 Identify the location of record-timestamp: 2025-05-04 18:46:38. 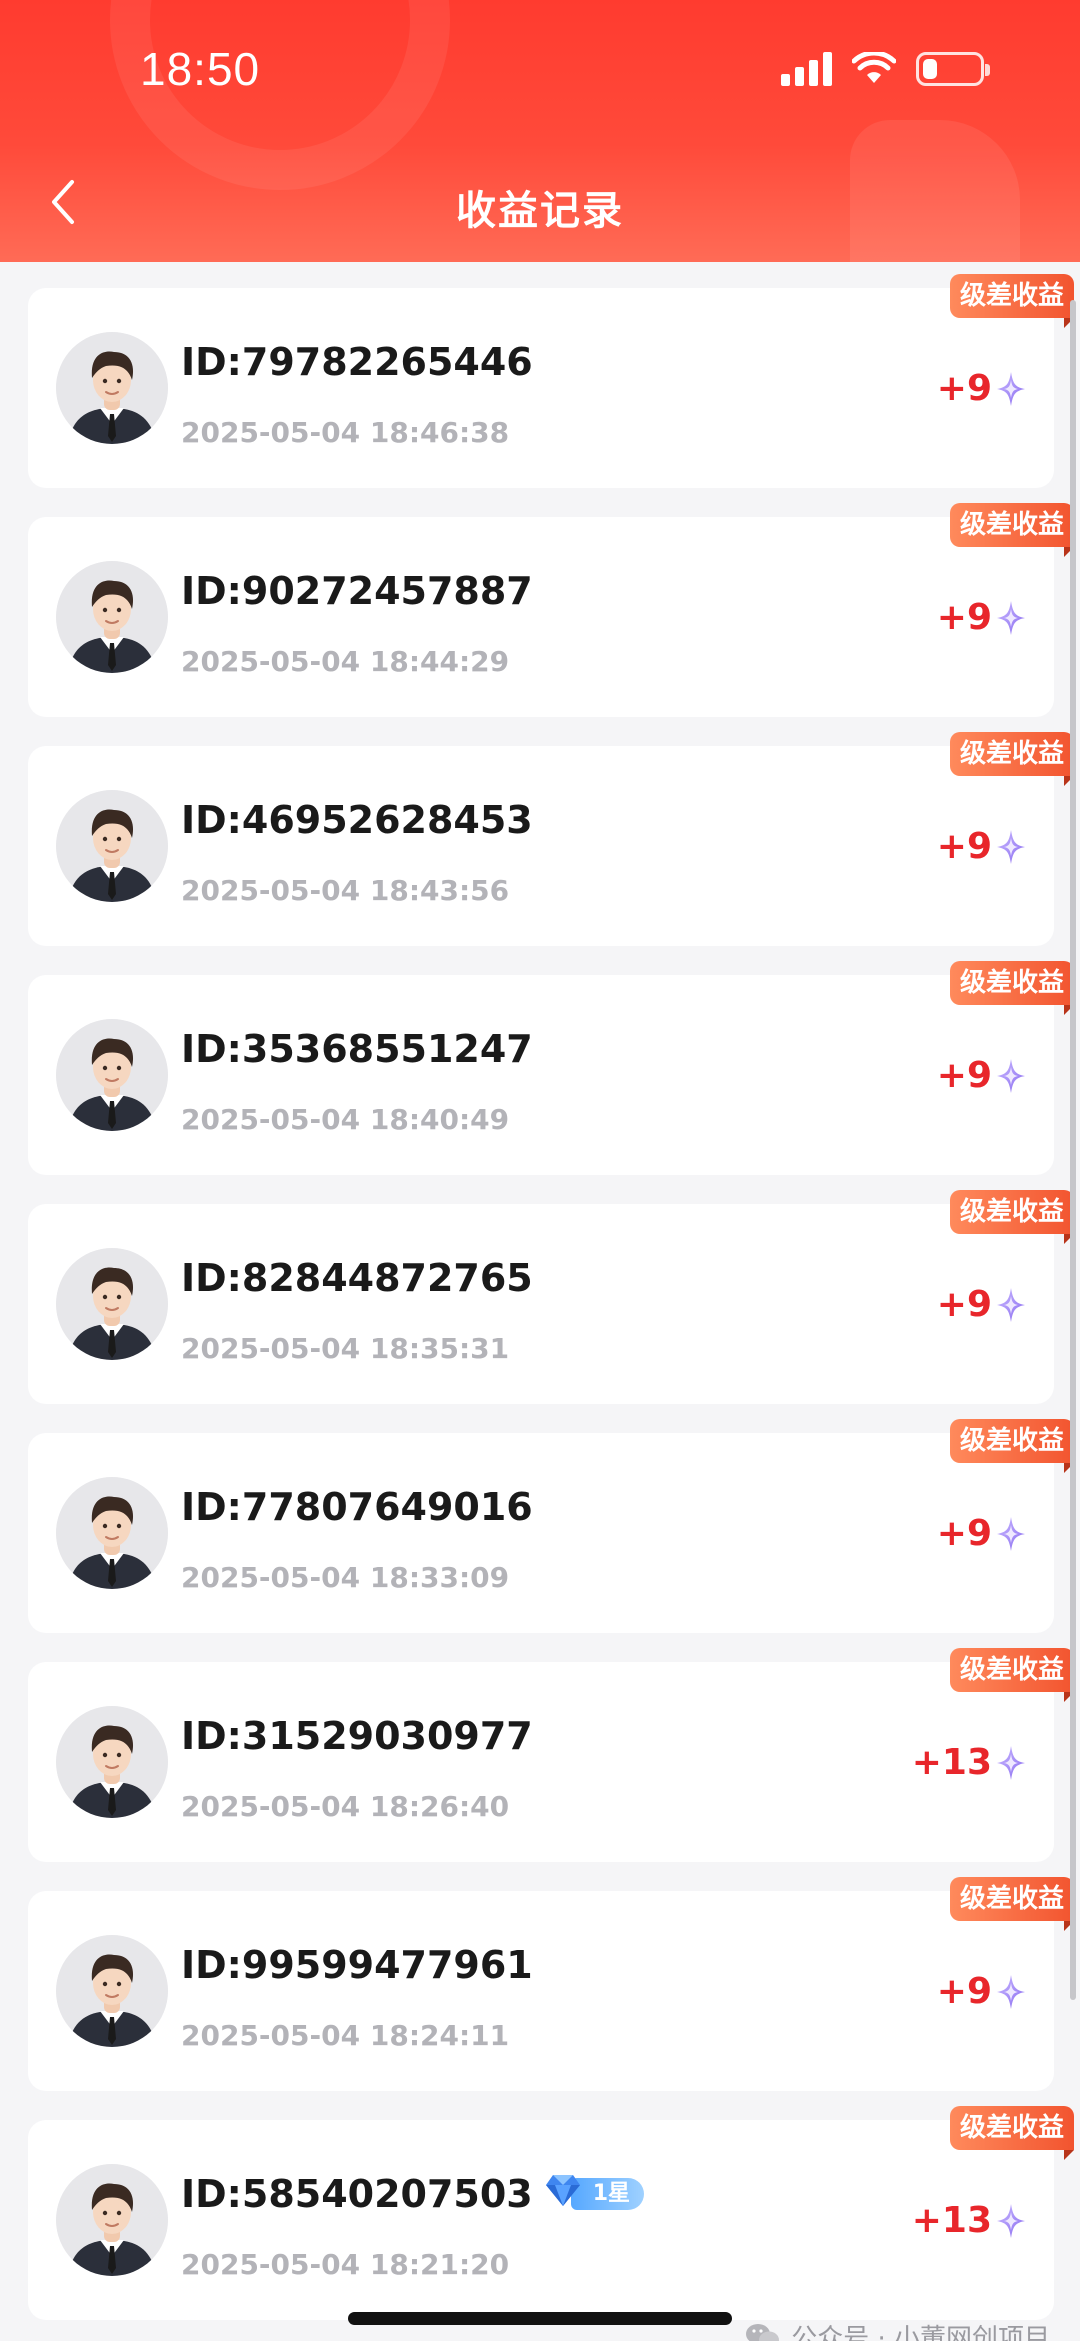
(345, 432).